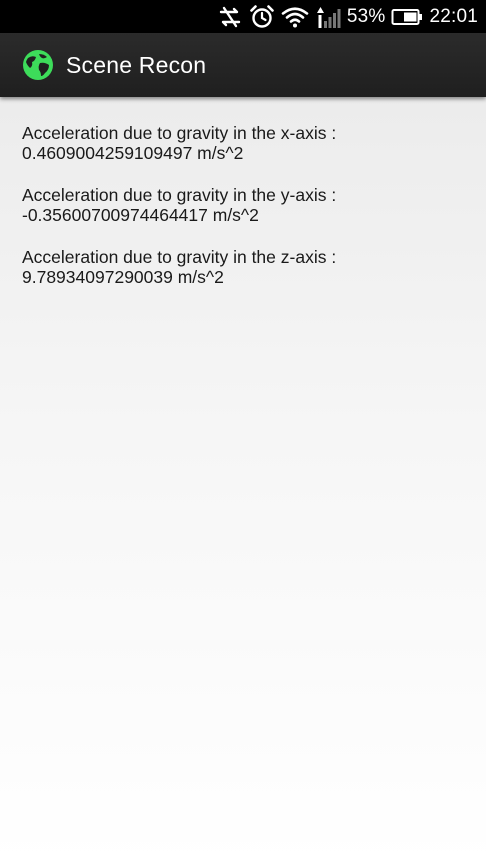  What do you see at coordinates (407, 16) in the screenshot?
I see `battery-icon` at bounding box center [407, 16].